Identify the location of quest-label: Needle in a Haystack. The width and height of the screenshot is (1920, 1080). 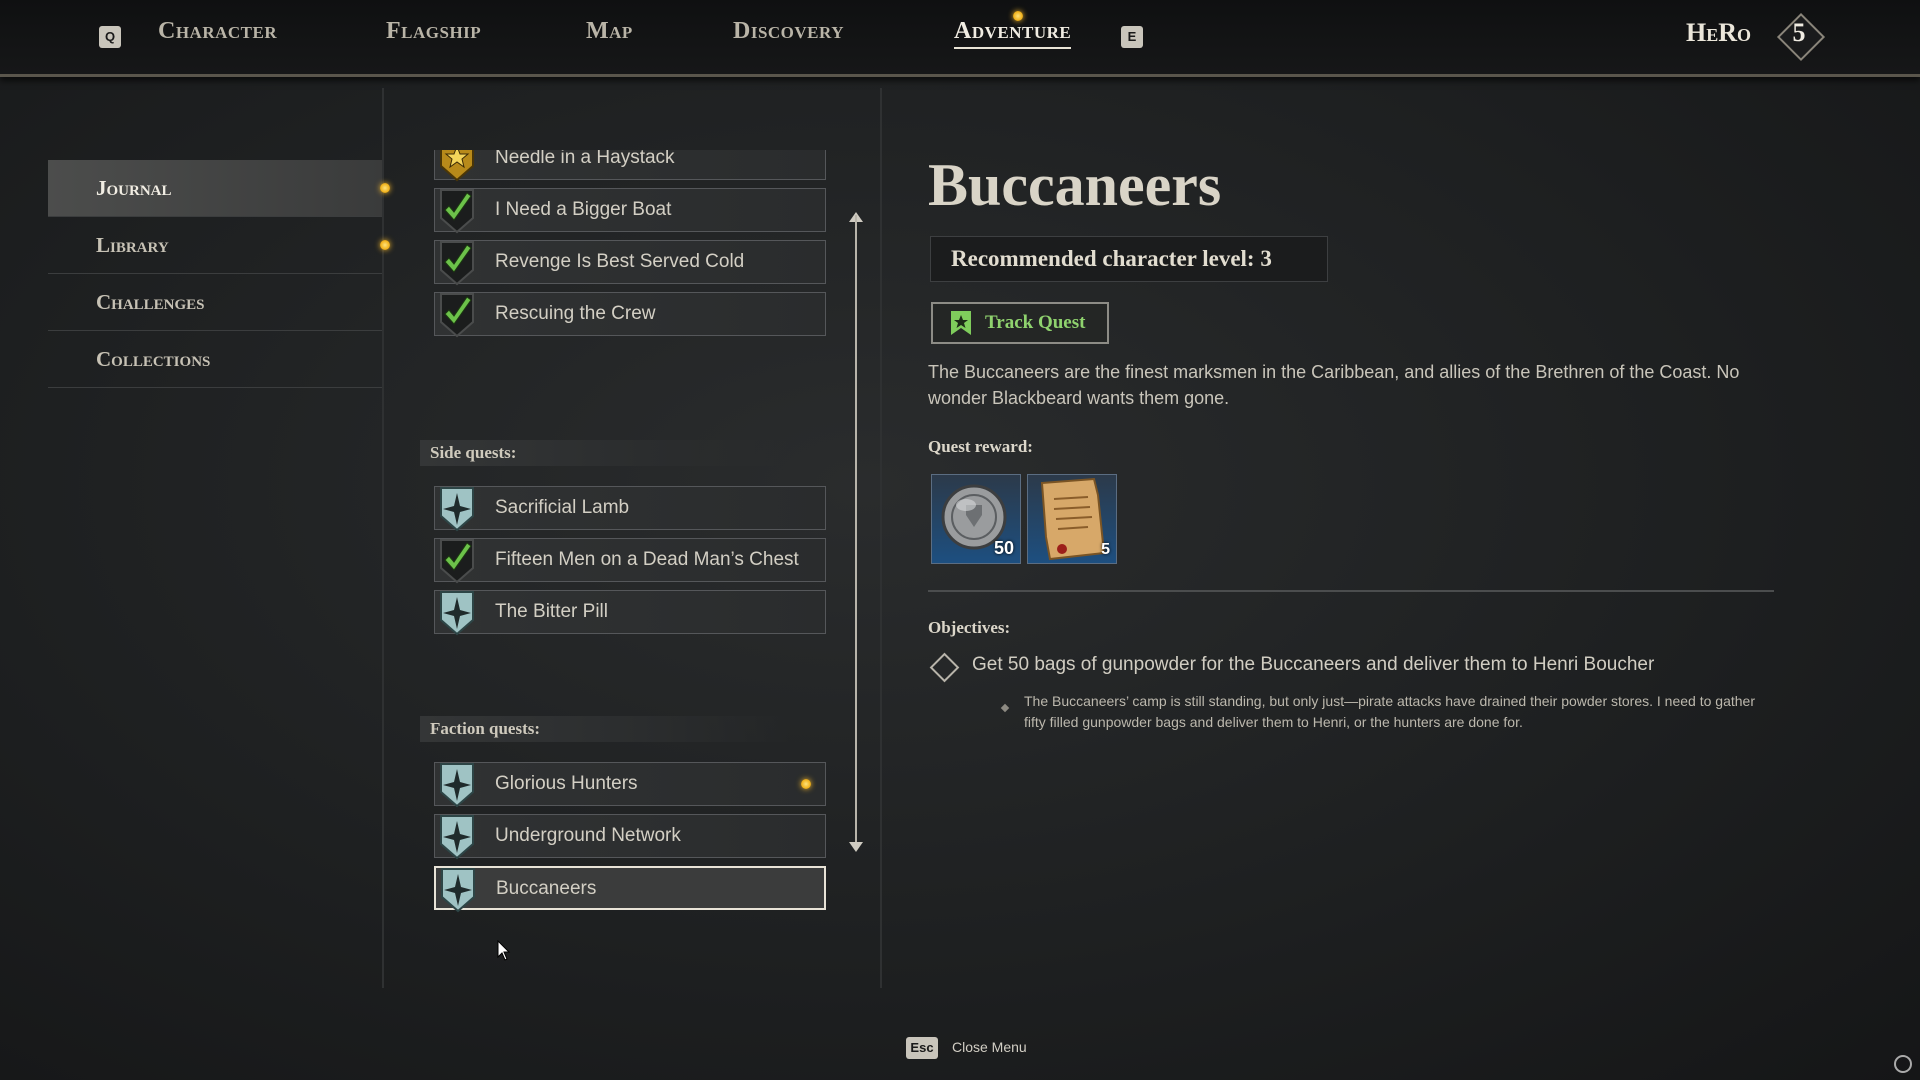
(585, 159).